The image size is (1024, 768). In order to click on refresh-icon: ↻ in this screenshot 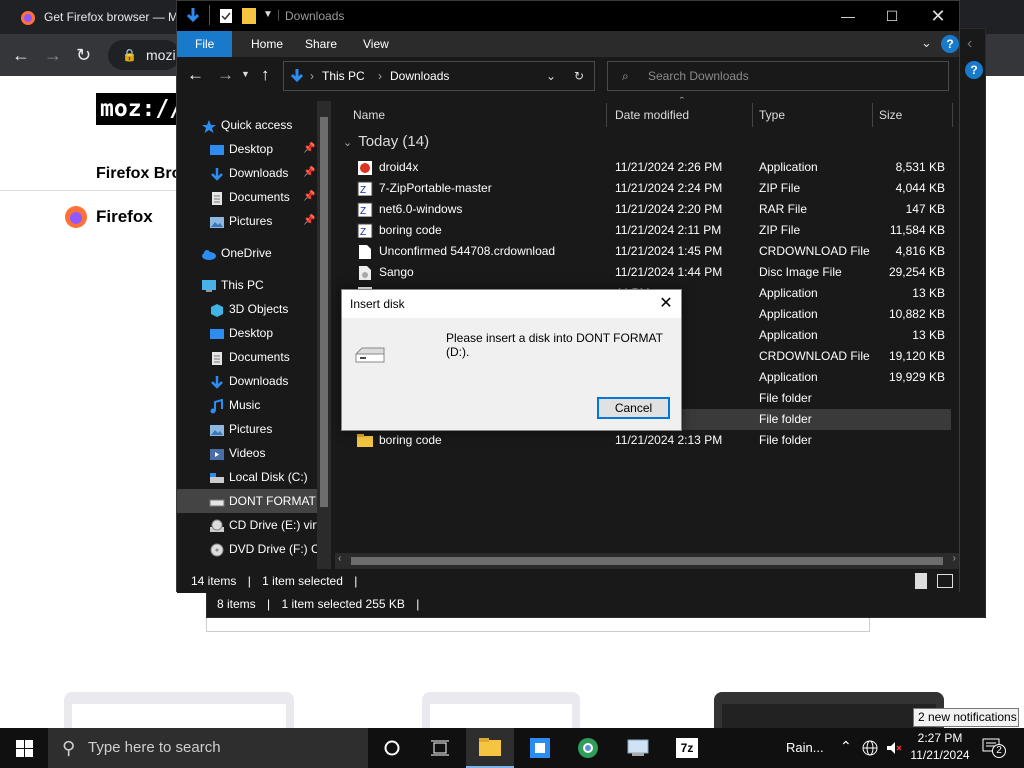, I will do `click(579, 76)`.